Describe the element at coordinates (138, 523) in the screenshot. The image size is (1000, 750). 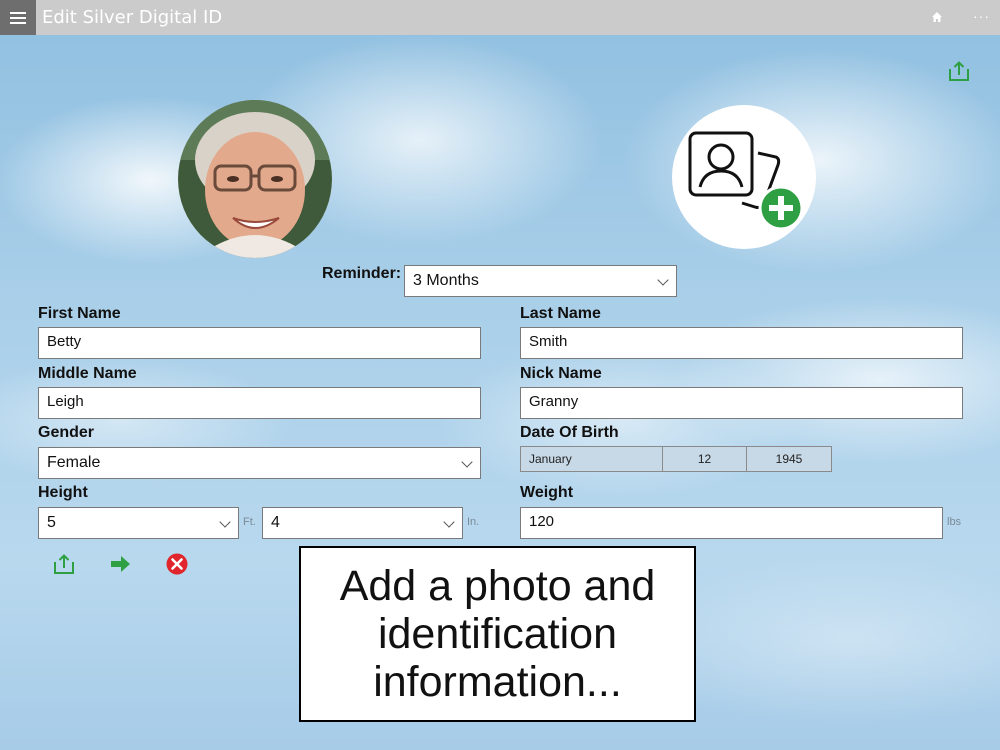
I see `height-feet-select: 5` at that location.